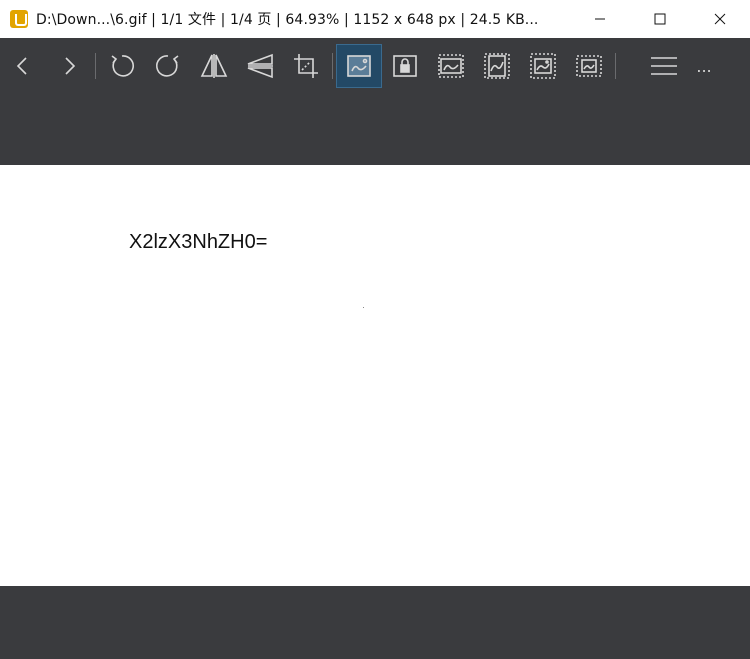 The image size is (750, 659). I want to click on menu-button, so click(664, 66).